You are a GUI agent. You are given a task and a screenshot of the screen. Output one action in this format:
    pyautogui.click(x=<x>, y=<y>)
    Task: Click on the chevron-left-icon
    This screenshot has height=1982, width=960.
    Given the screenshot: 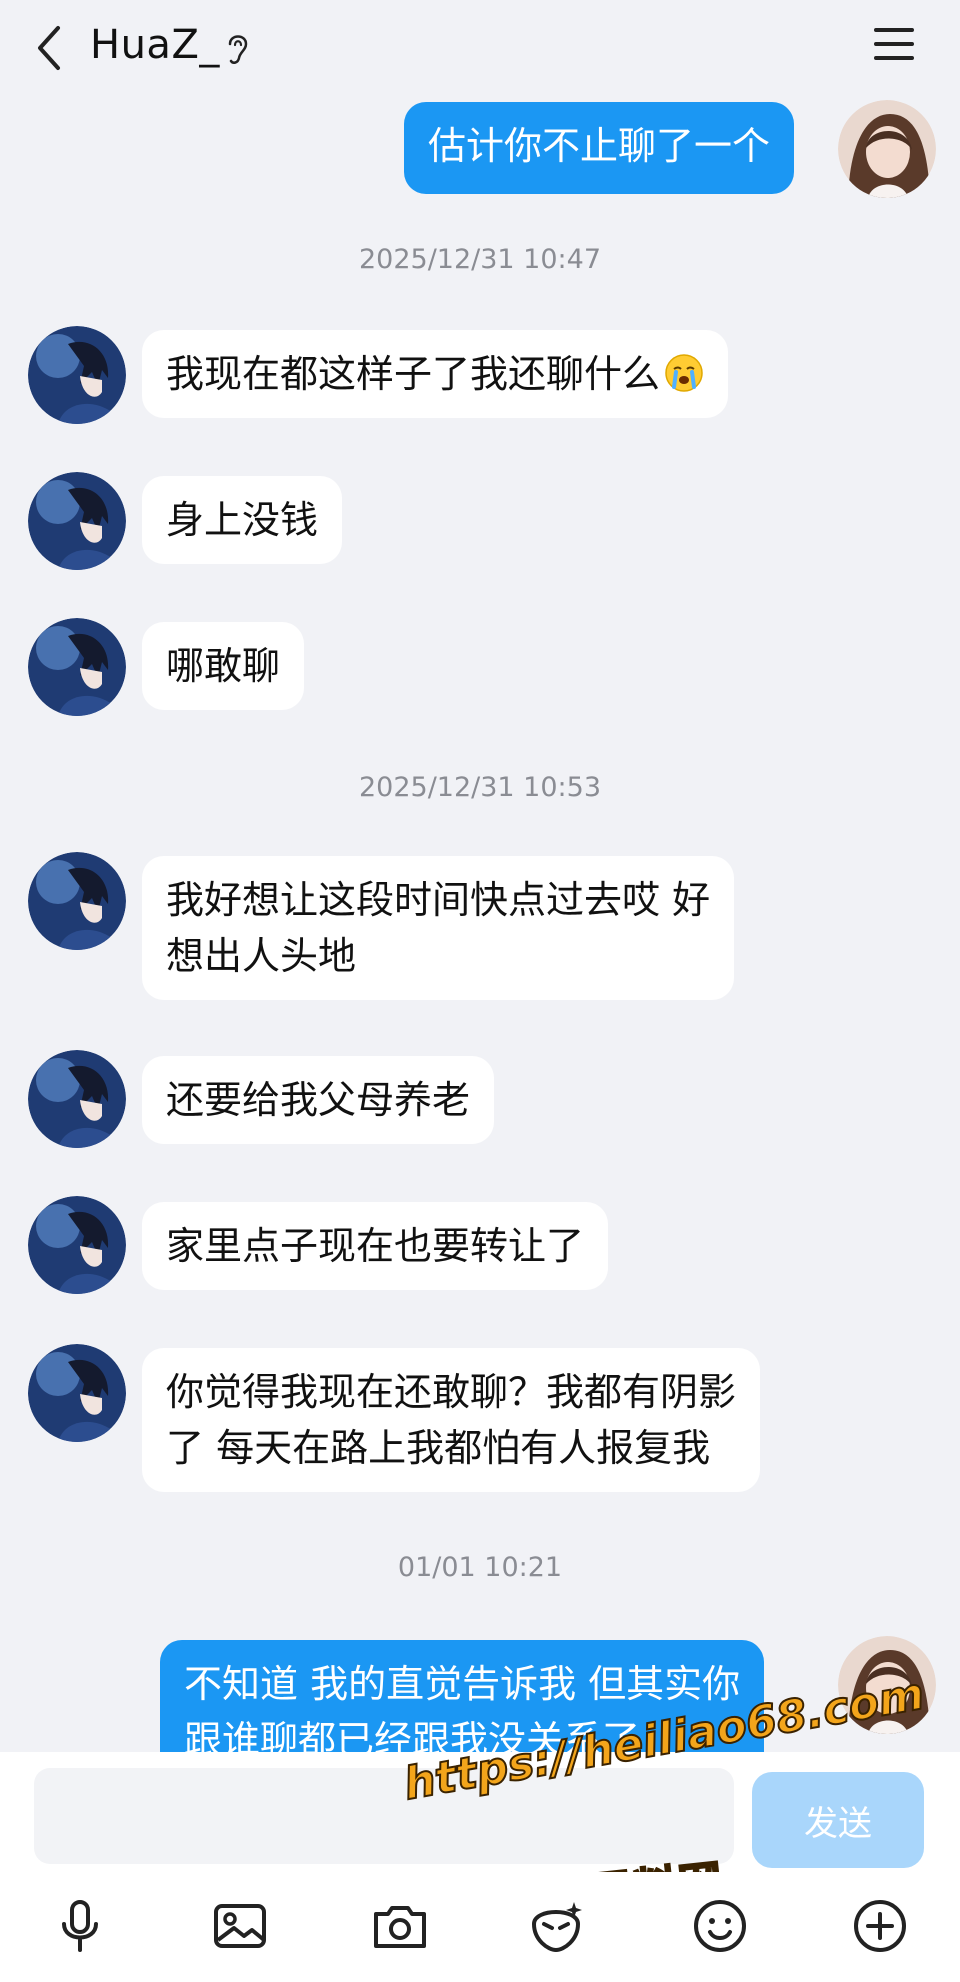 What is the action you would take?
    pyautogui.click(x=50, y=48)
    